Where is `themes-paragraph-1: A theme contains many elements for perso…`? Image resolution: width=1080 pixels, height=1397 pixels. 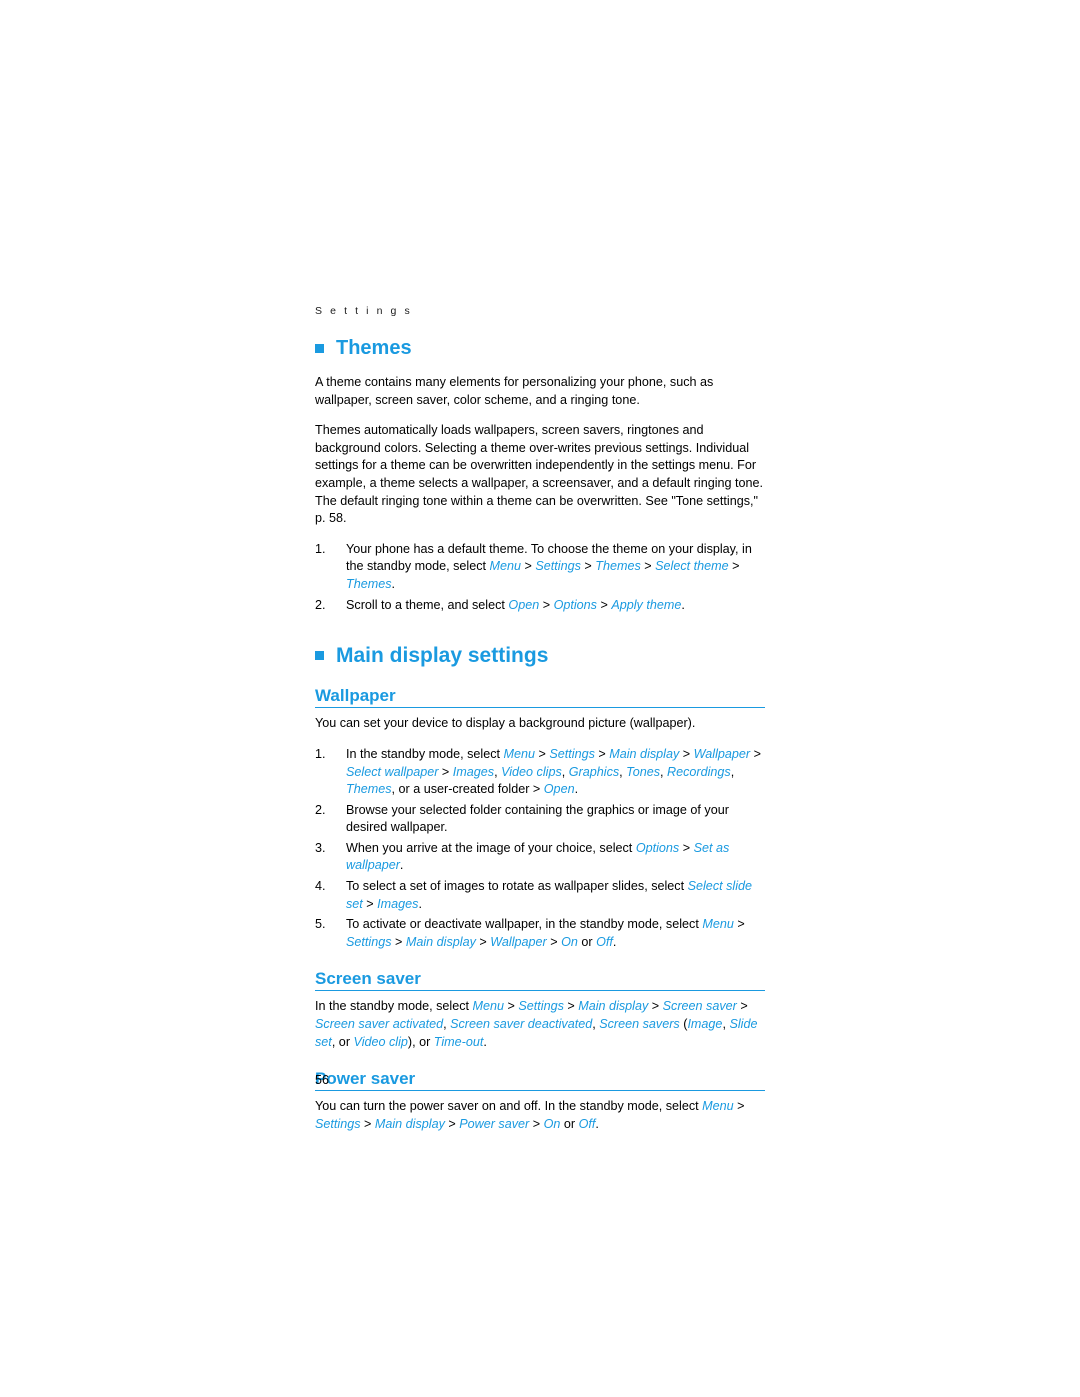
themes-paragraph-1: A theme contains many elements for perso… is located at coordinates (514, 391).